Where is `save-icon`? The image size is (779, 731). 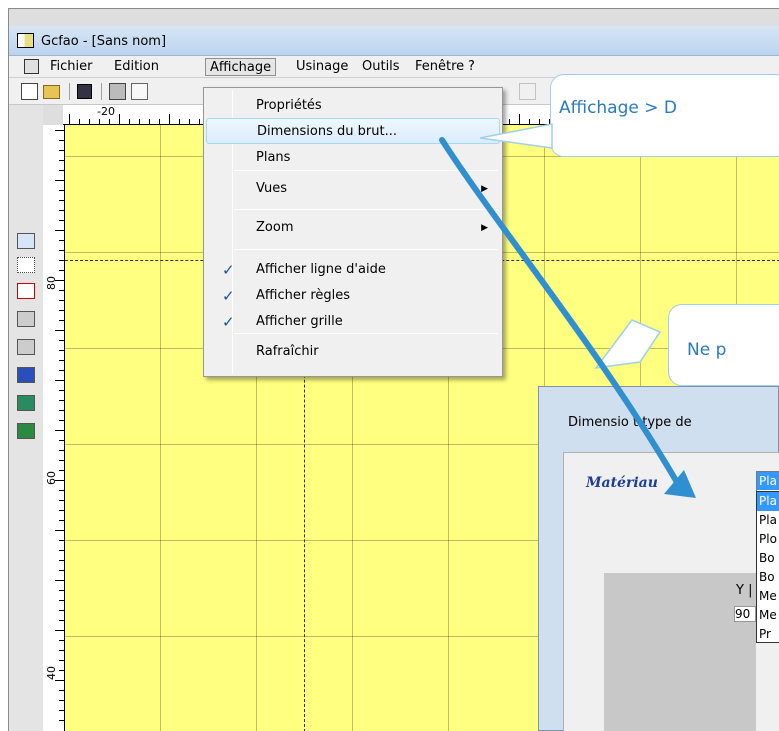 save-icon is located at coordinates (84, 91).